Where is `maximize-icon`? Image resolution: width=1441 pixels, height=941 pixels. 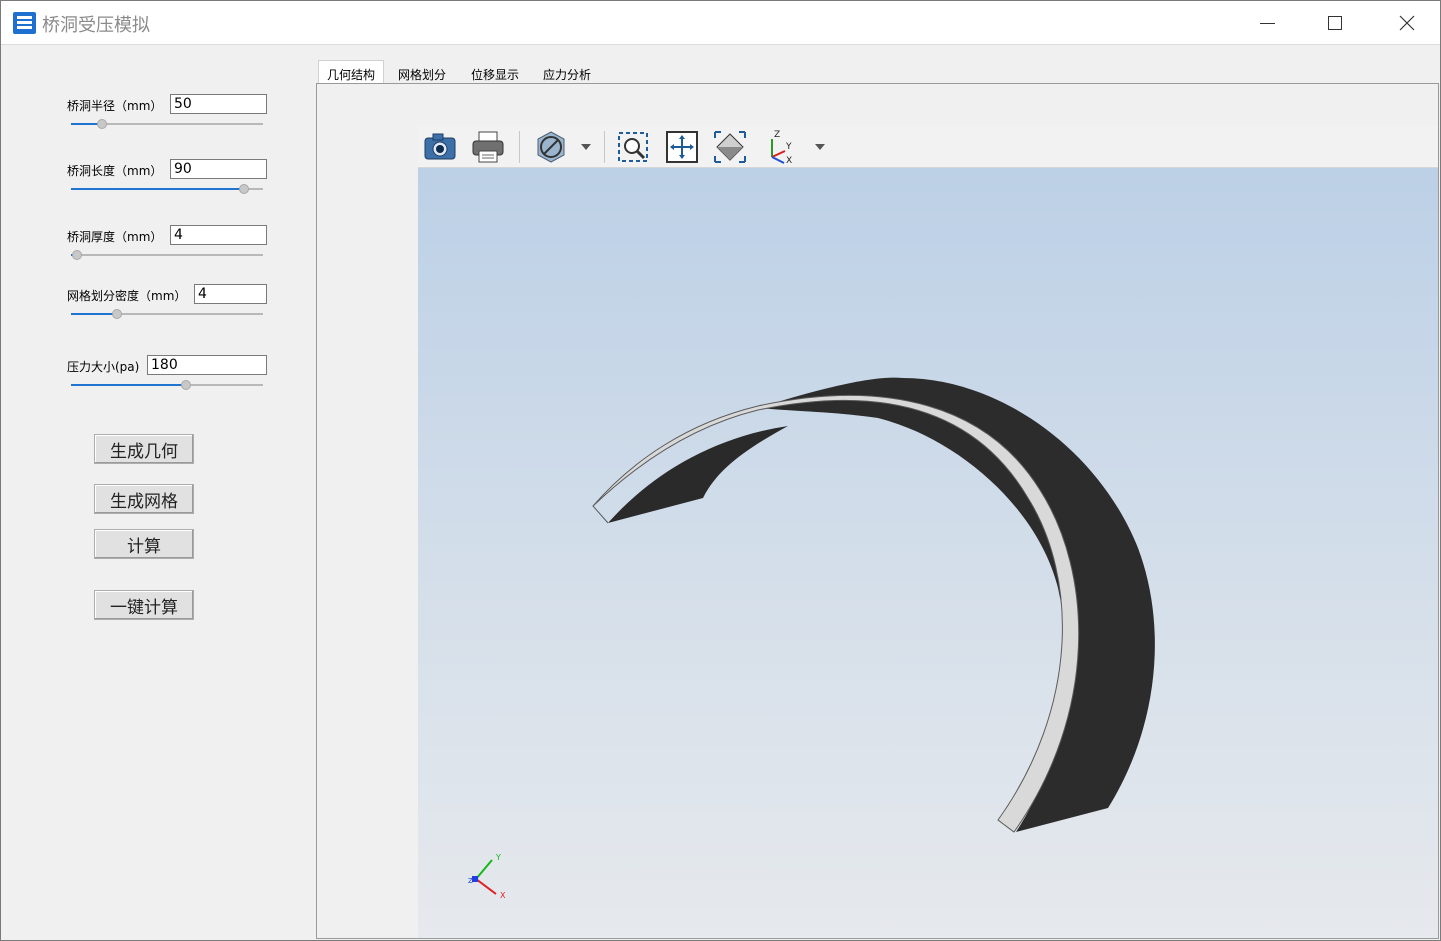
maximize-icon is located at coordinates (1335, 23).